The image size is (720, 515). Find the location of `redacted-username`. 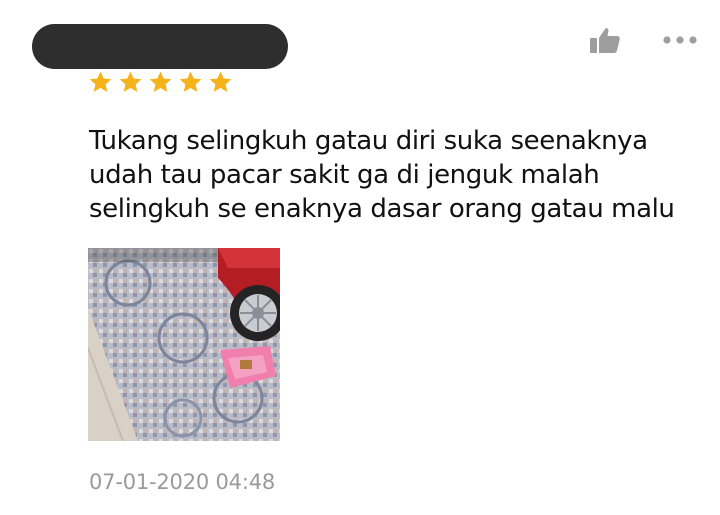

redacted-username is located at coordinates (160, 46).